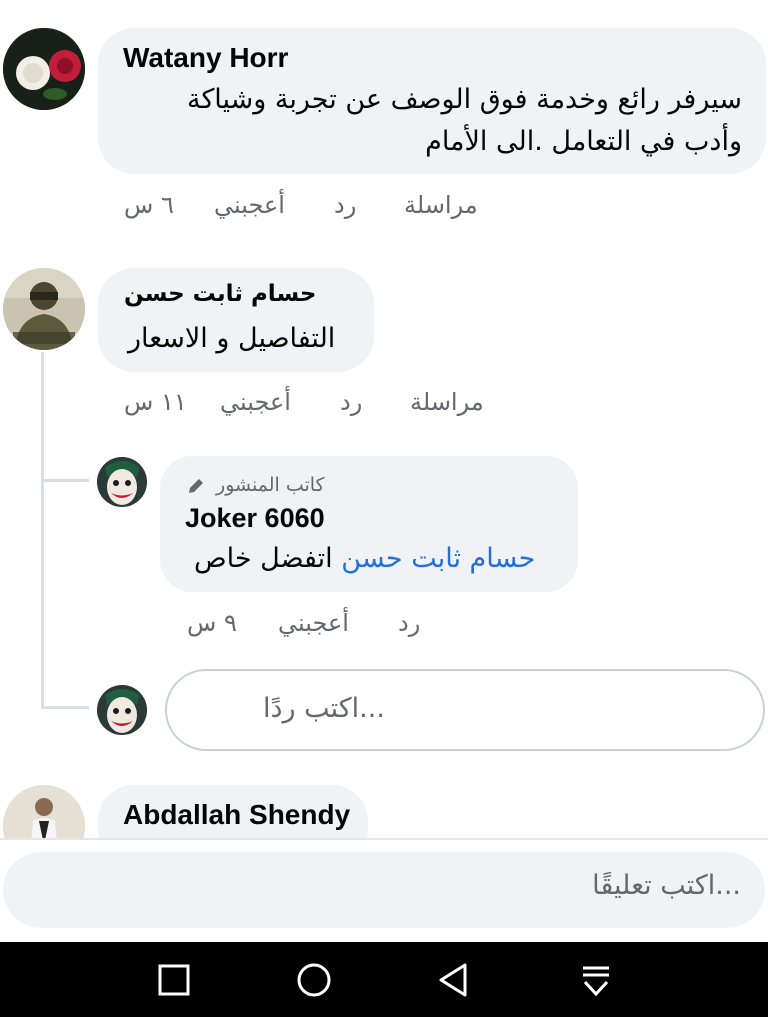 This screenshot has width=768, height=1017. Describe the element at coordinates (384, 979) in the screenshot. I see `system-navigation-bar` at that location.